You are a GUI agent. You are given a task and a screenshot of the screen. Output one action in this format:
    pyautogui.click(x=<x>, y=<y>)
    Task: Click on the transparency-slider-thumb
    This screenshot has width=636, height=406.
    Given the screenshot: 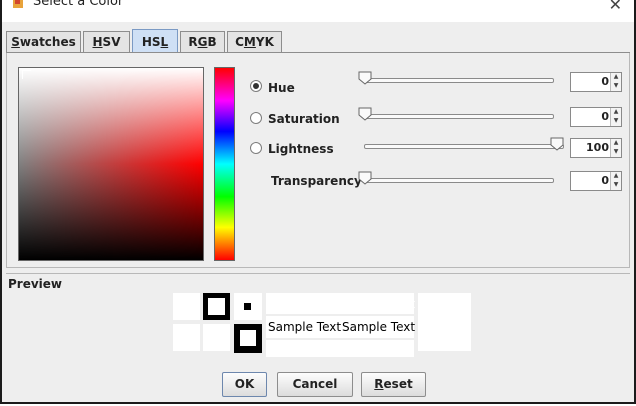 What is the action you would take?
    pyautogui.click(x=365, y=178)
    